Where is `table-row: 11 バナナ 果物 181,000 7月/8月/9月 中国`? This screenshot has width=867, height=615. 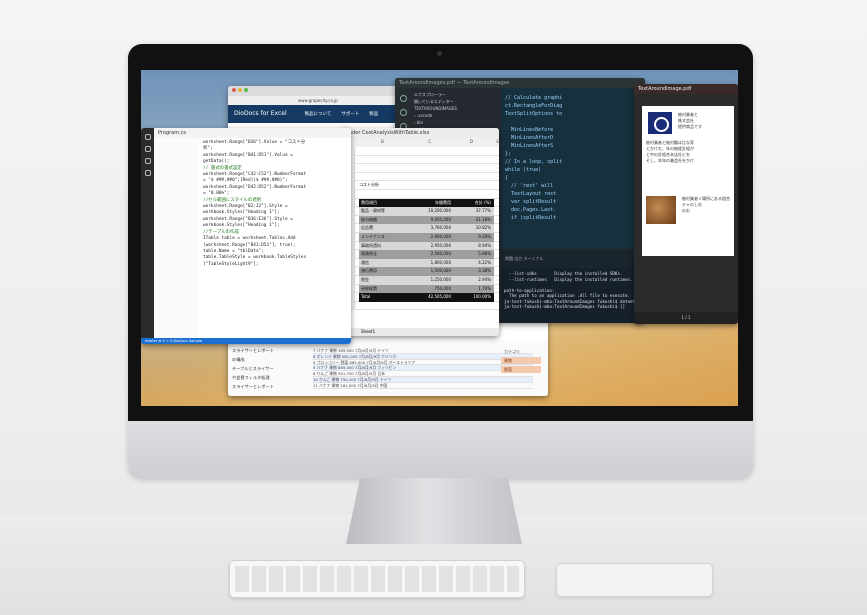
table-row: 11 バナナ 果物 181,000 7月/8月/9月 中国 is located at coordinates (423, 386).